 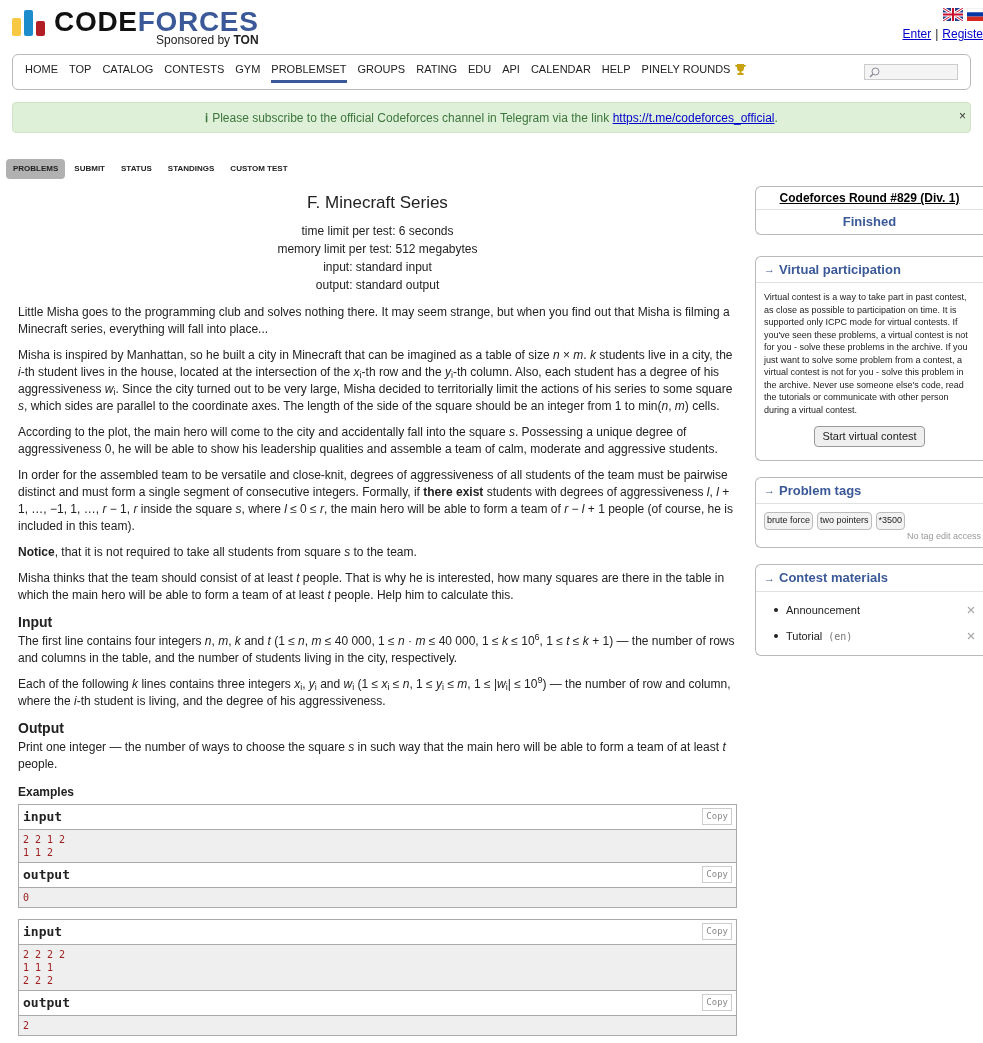 What do you see at coordinates (776, 118) in the screenshot?
I see `alert-text: .` at bounding box center [776, 118].